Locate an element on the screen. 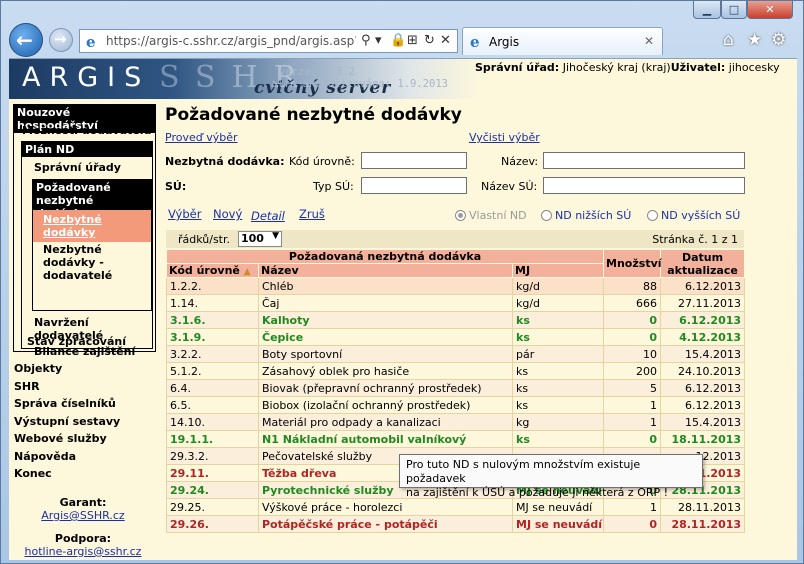  chevron-down-icon: ▼ is located at coordinates (275, 236).